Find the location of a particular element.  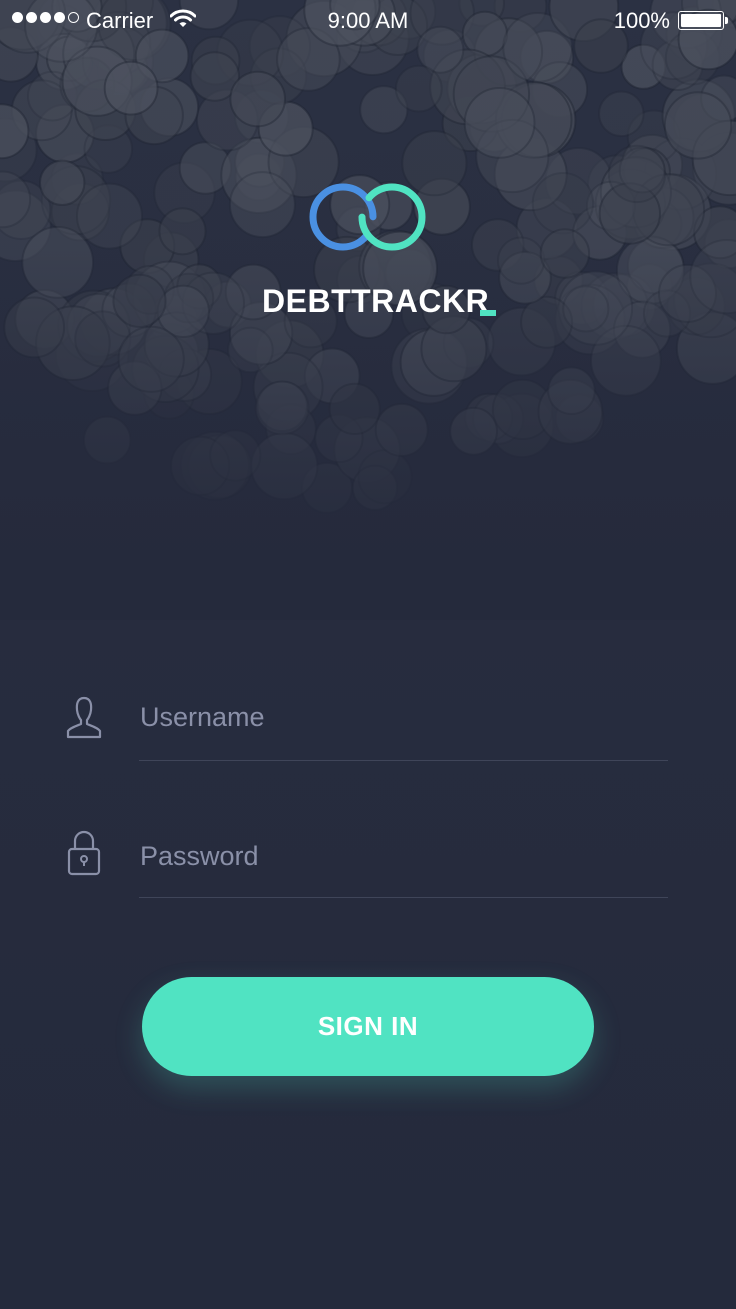

password-field is located at coordinates (364, 866).